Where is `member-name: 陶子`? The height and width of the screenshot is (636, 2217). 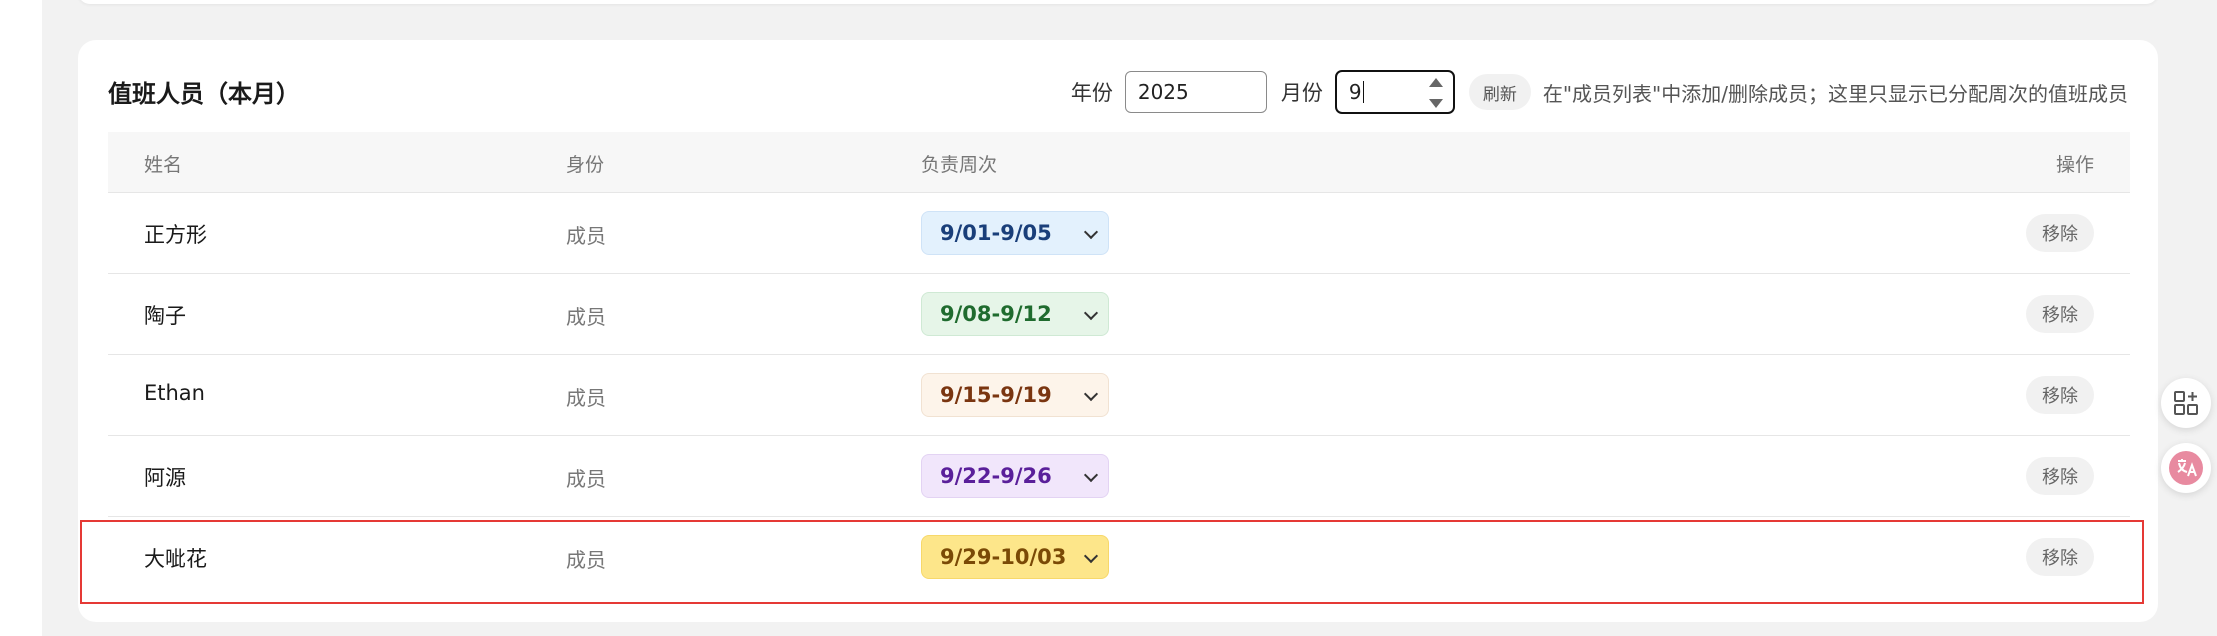 member-name: 陶子 is located at coordinates (165, 316).